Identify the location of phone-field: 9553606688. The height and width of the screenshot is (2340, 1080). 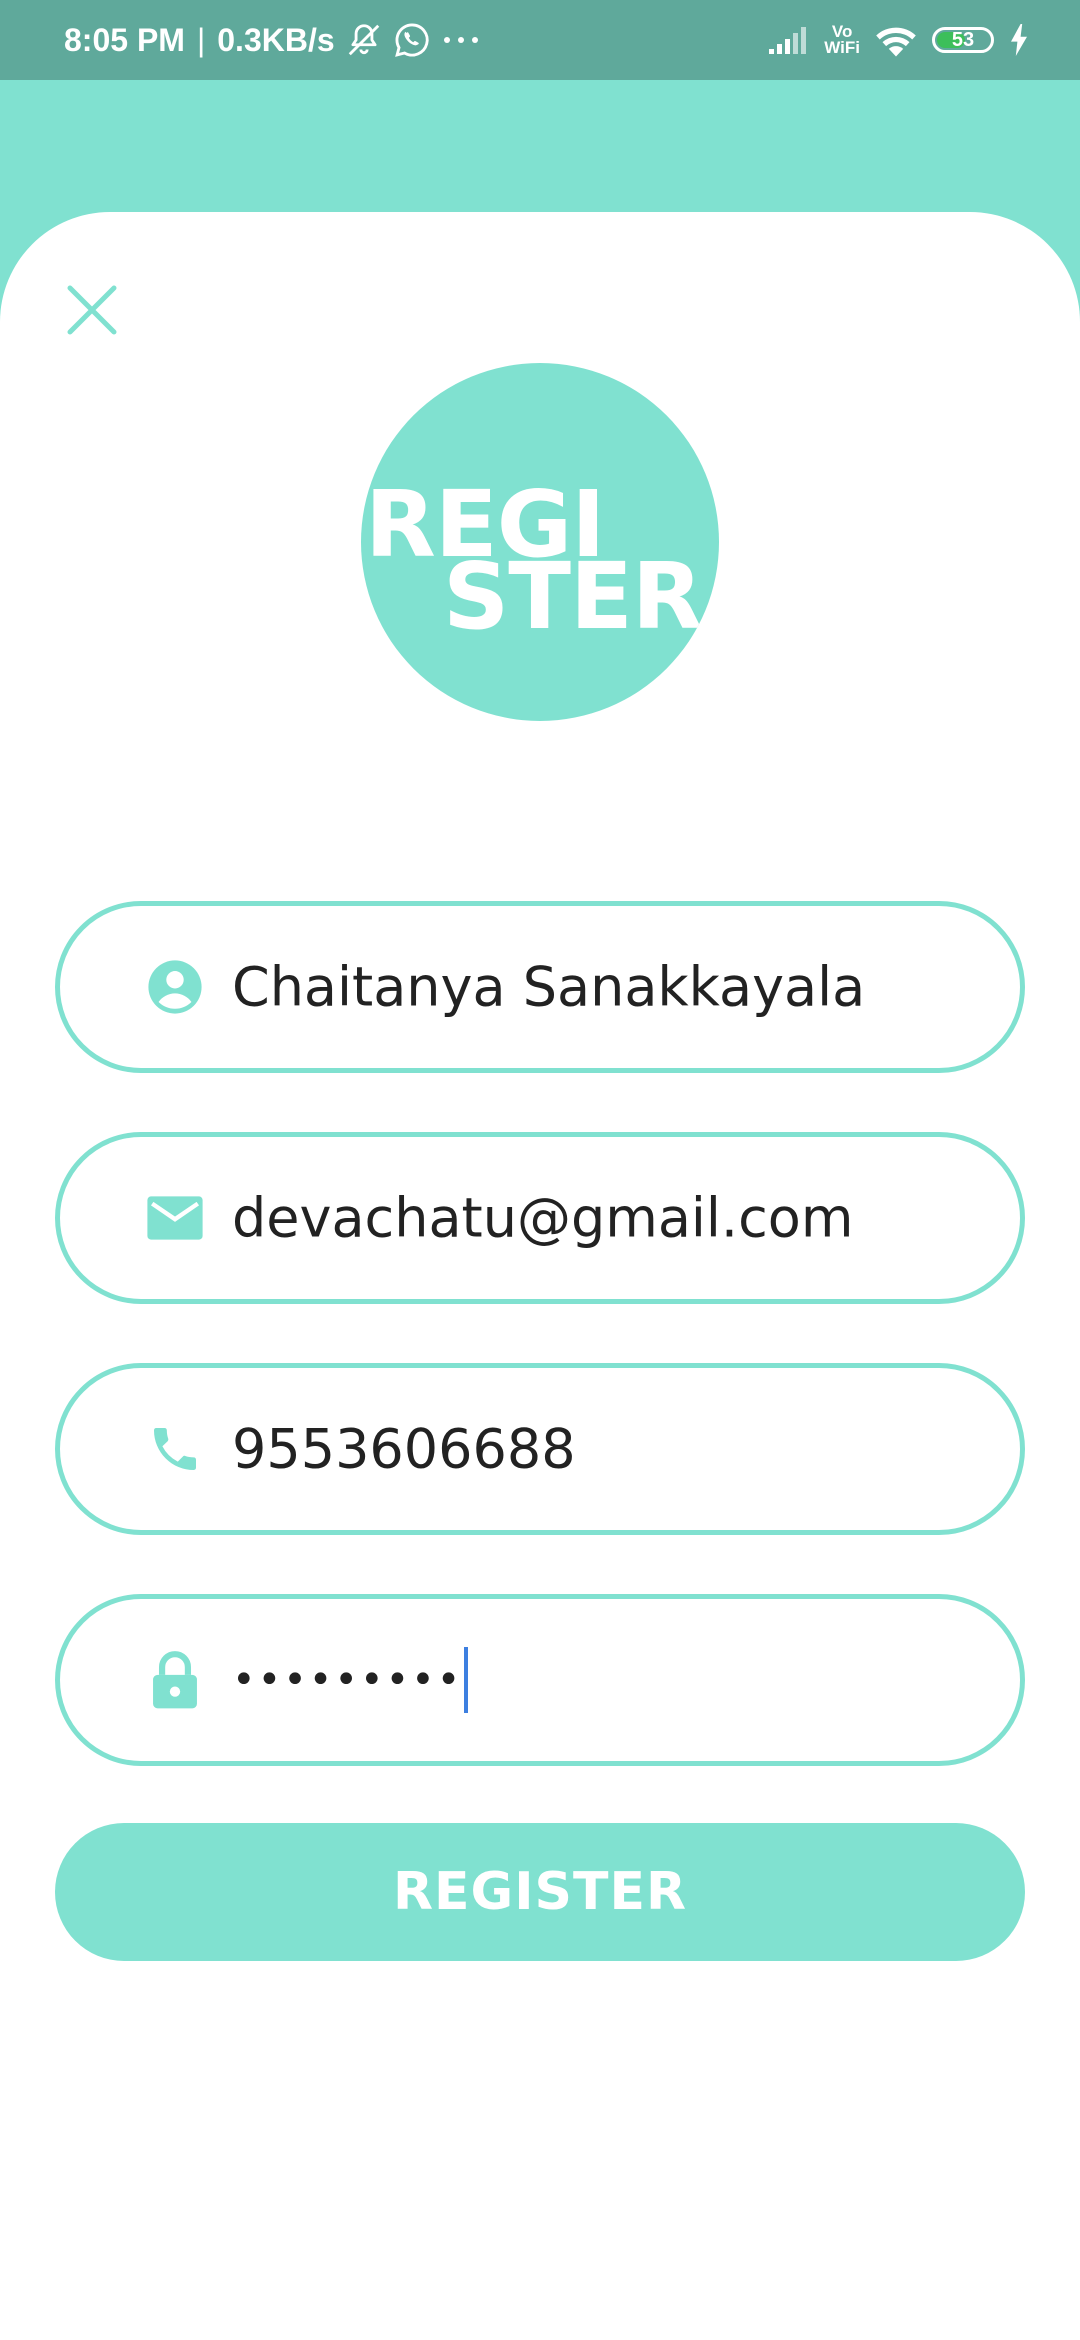
(540, 1449).